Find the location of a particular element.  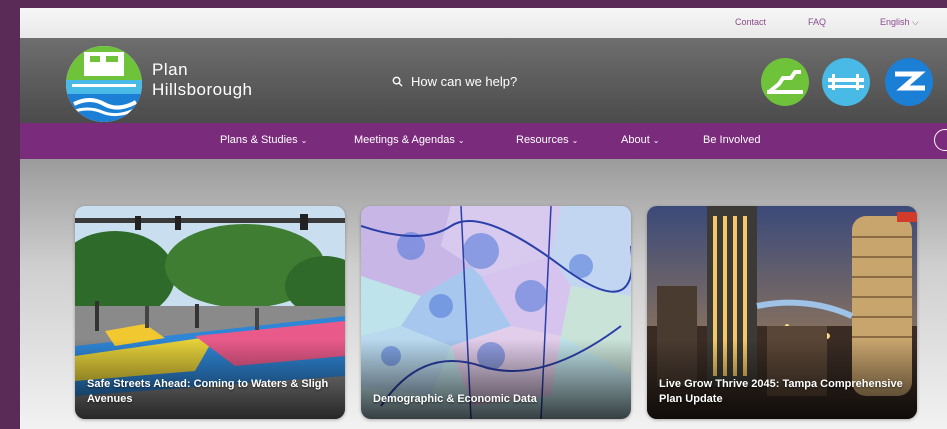

nav-item-plans-studies: Plans & Studies ⌄ is located at coordinates (263, 140).